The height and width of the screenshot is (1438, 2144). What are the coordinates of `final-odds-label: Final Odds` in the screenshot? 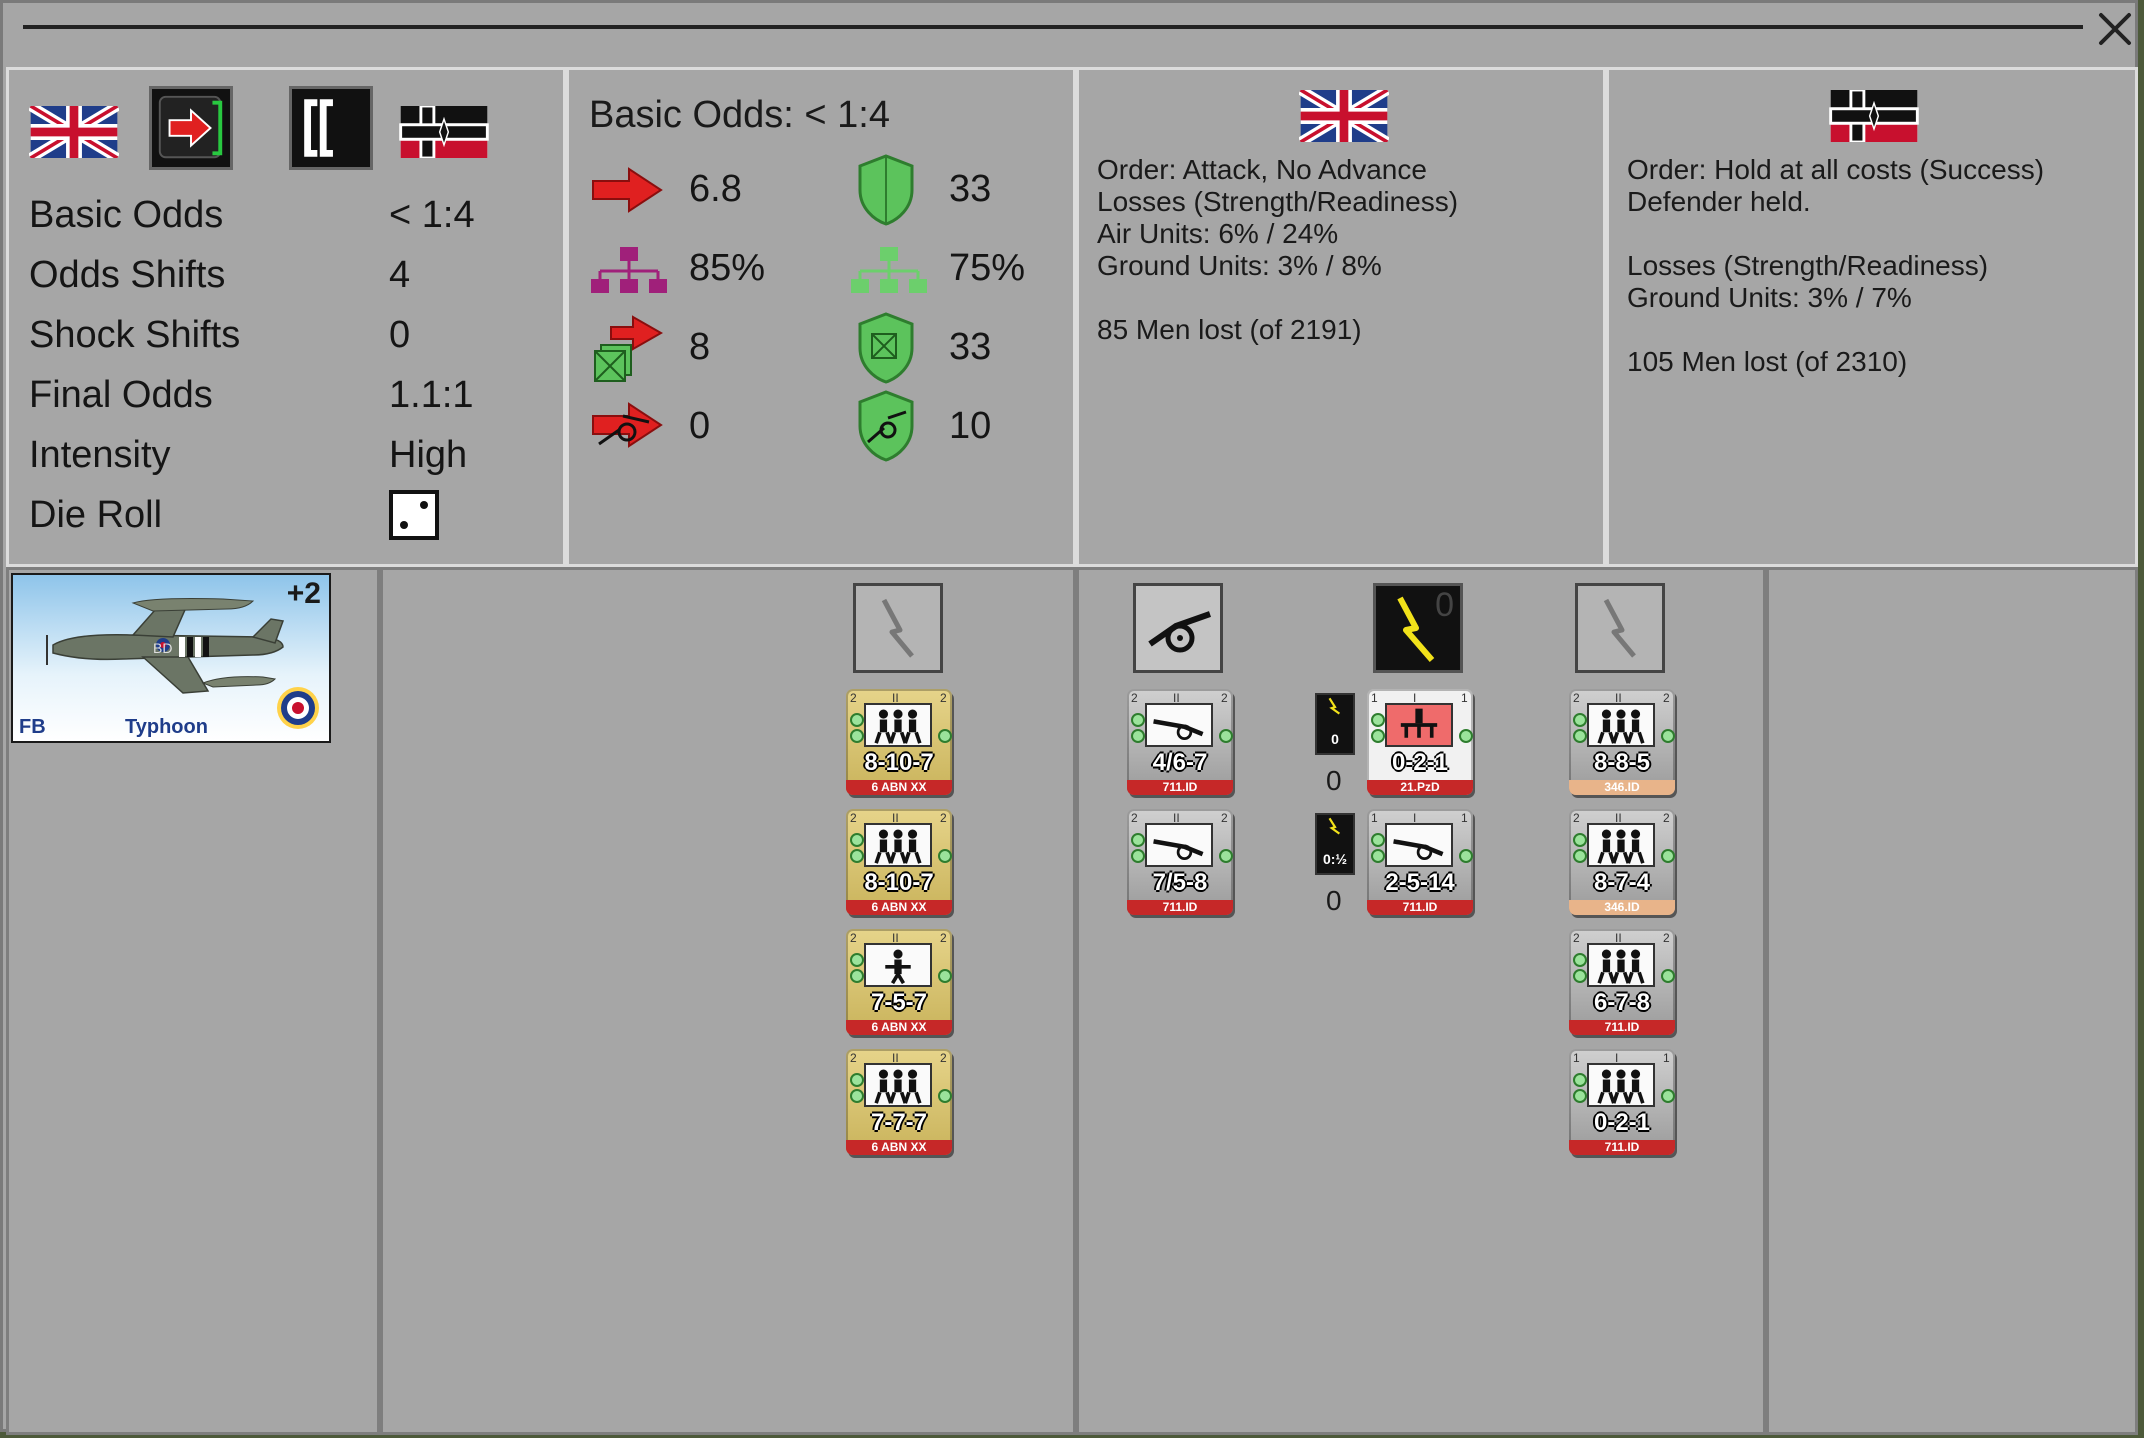 It's located at (121, 395).